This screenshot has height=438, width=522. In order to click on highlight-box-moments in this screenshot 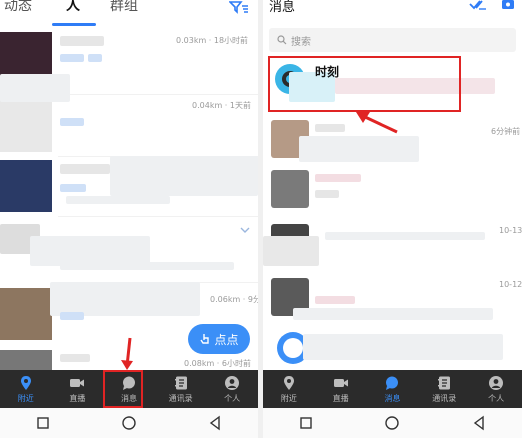, I will do `click(364, 84)`.